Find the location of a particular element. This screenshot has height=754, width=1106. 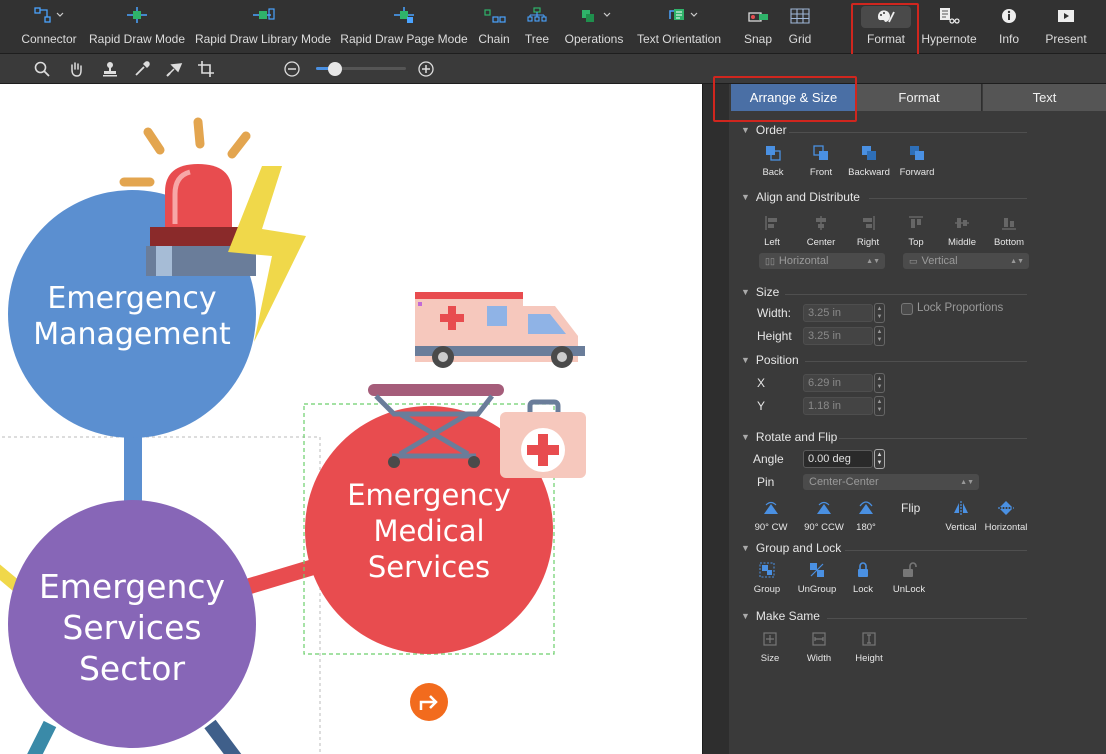

order-backward-button: Backward is located at coordinates (869, 161).